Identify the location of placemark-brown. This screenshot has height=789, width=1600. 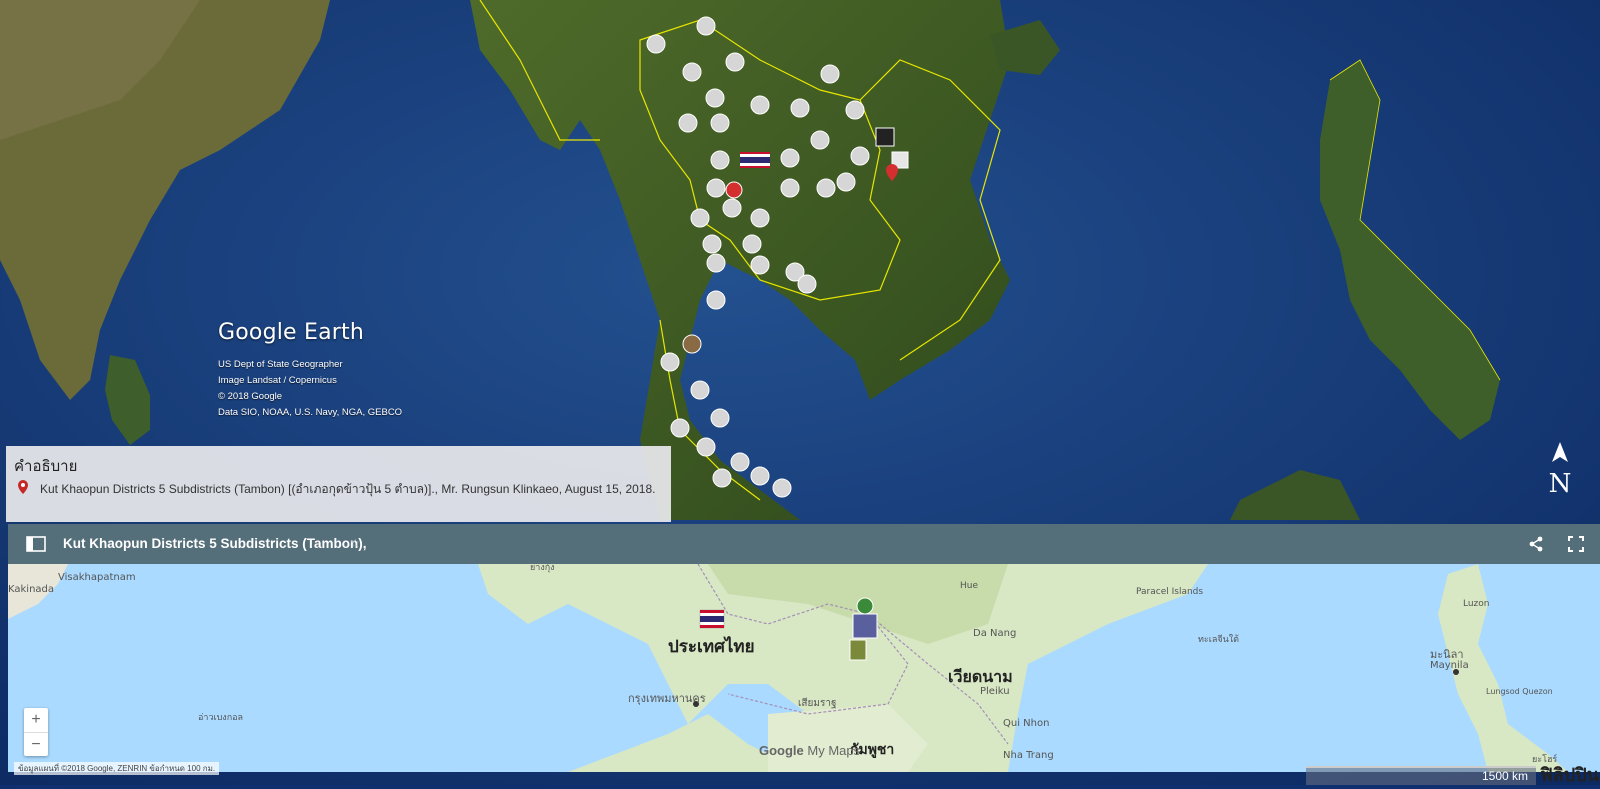
(692, 344).